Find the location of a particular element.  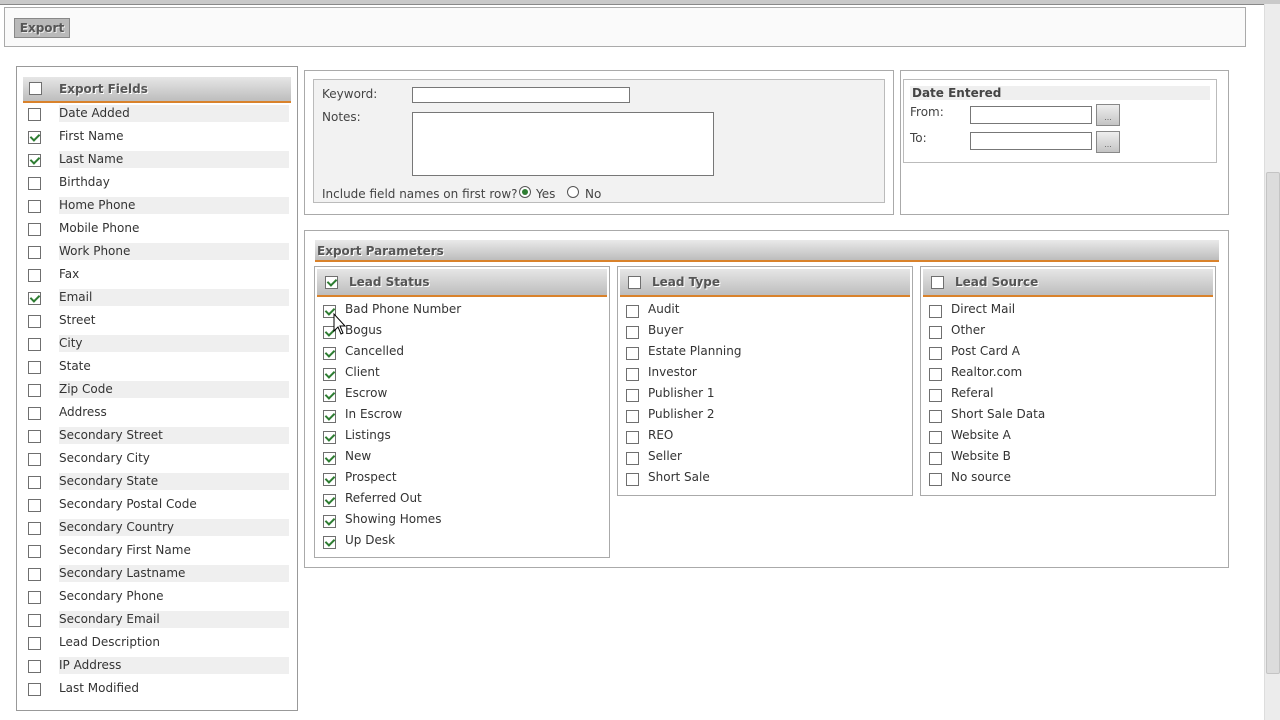

lead-type-select-all-checkbox is located at coordinates (634, 282).